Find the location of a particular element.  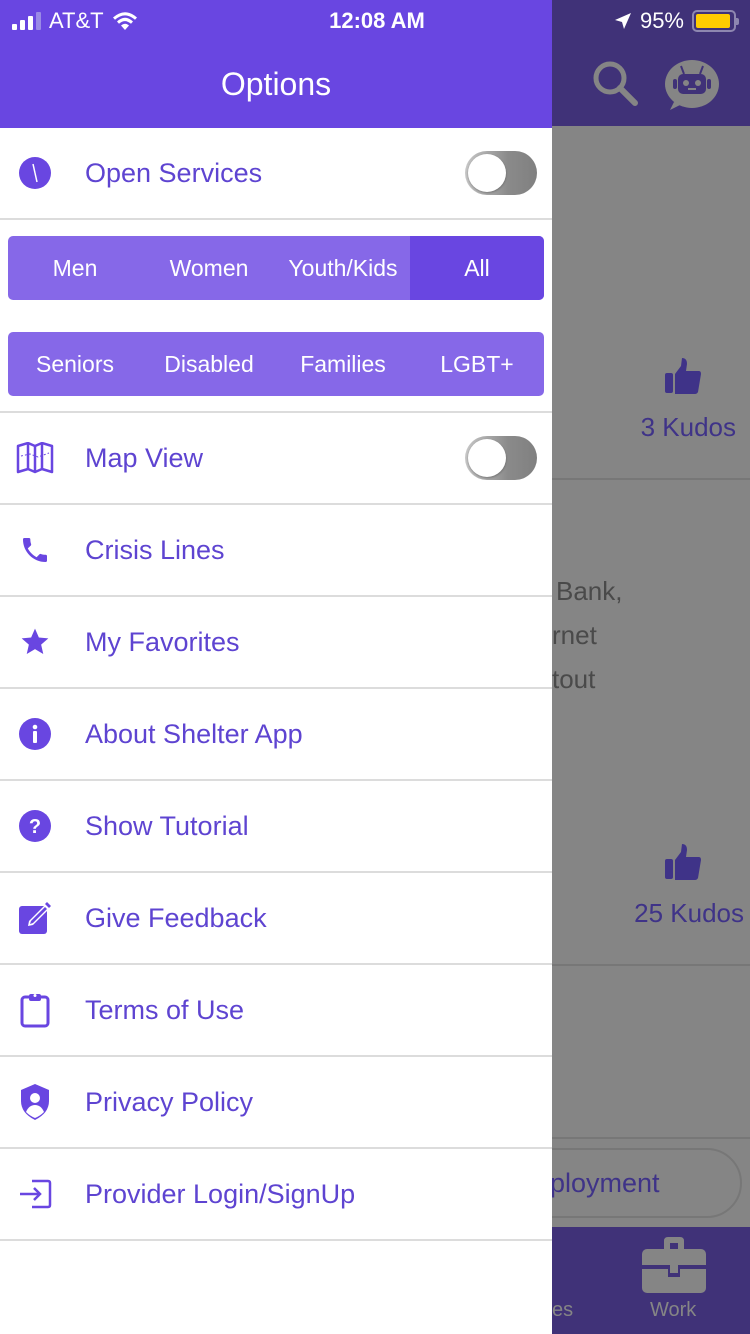

map-view-toggle is located at coordinates (501, 458).